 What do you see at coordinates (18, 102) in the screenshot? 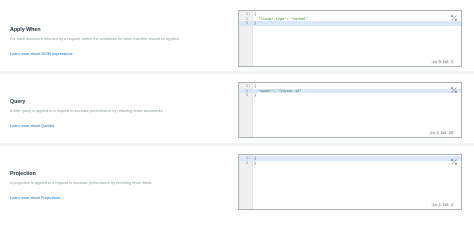
I see `section-title: Query` at bounding box center [18, 102].